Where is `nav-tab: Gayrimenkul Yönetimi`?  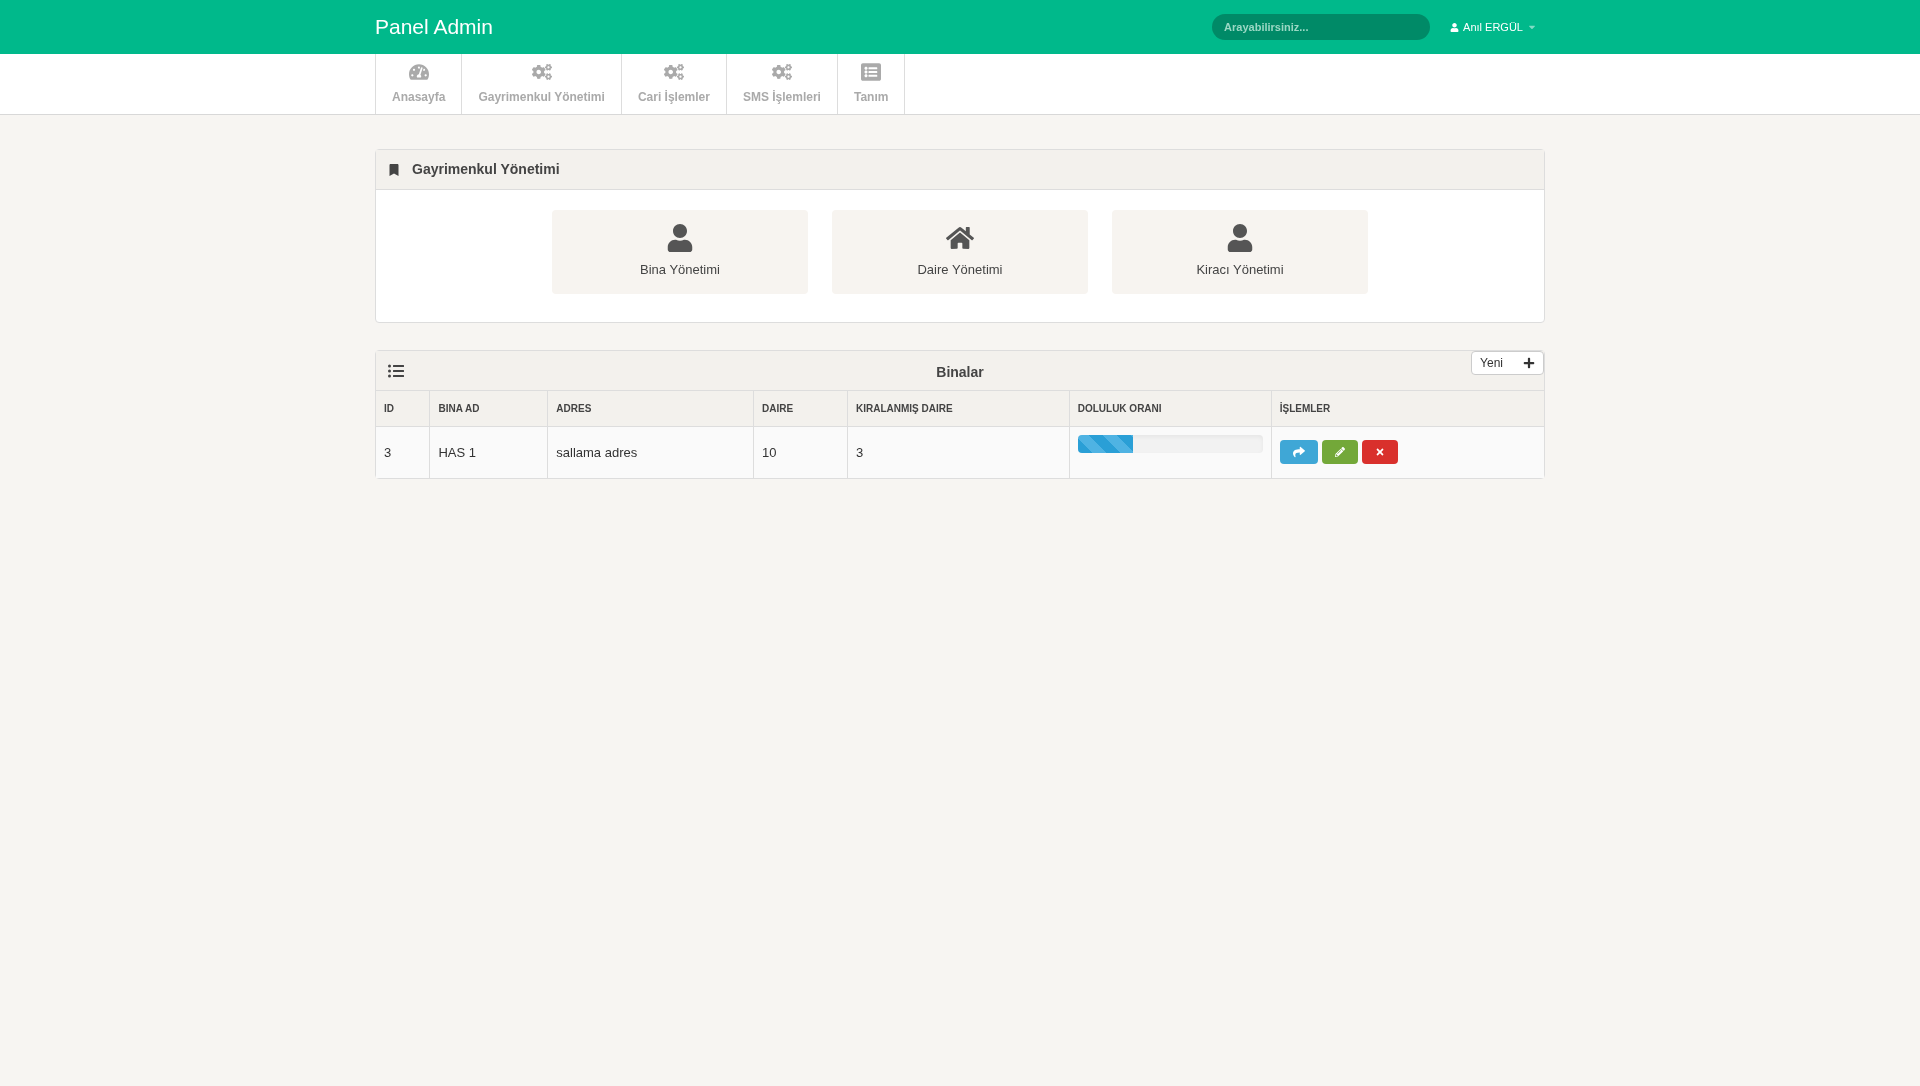 nav-tab: Gayrimenkul Yönetimi is located at coordinates (542, 84).